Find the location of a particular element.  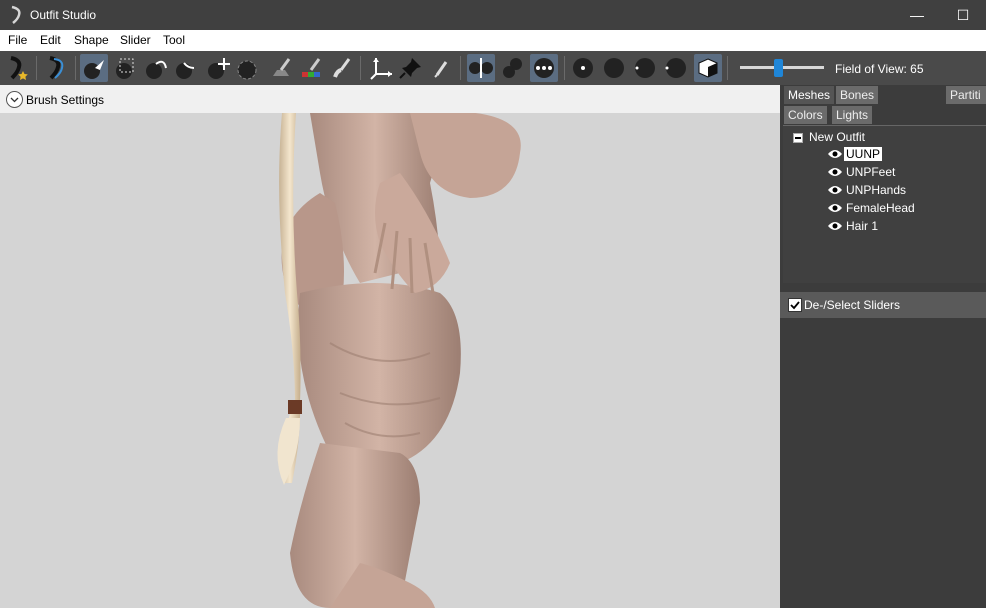

menu-edit: Edit is located at coordinates (50, 40).